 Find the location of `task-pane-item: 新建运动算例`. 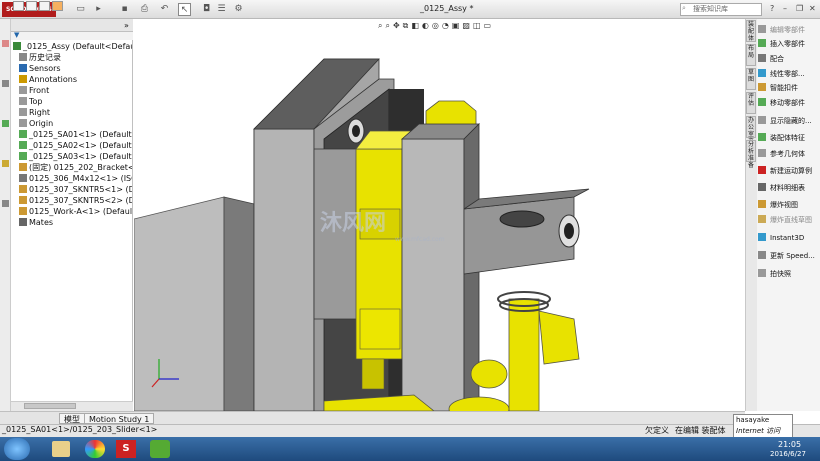

task-pane-item: 新建运动算例 is located at coordinates (789, 171).